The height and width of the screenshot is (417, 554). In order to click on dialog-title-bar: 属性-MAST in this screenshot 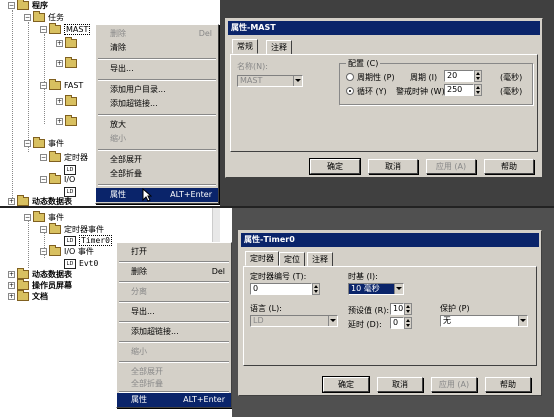, I will do `click(384, 28)`.